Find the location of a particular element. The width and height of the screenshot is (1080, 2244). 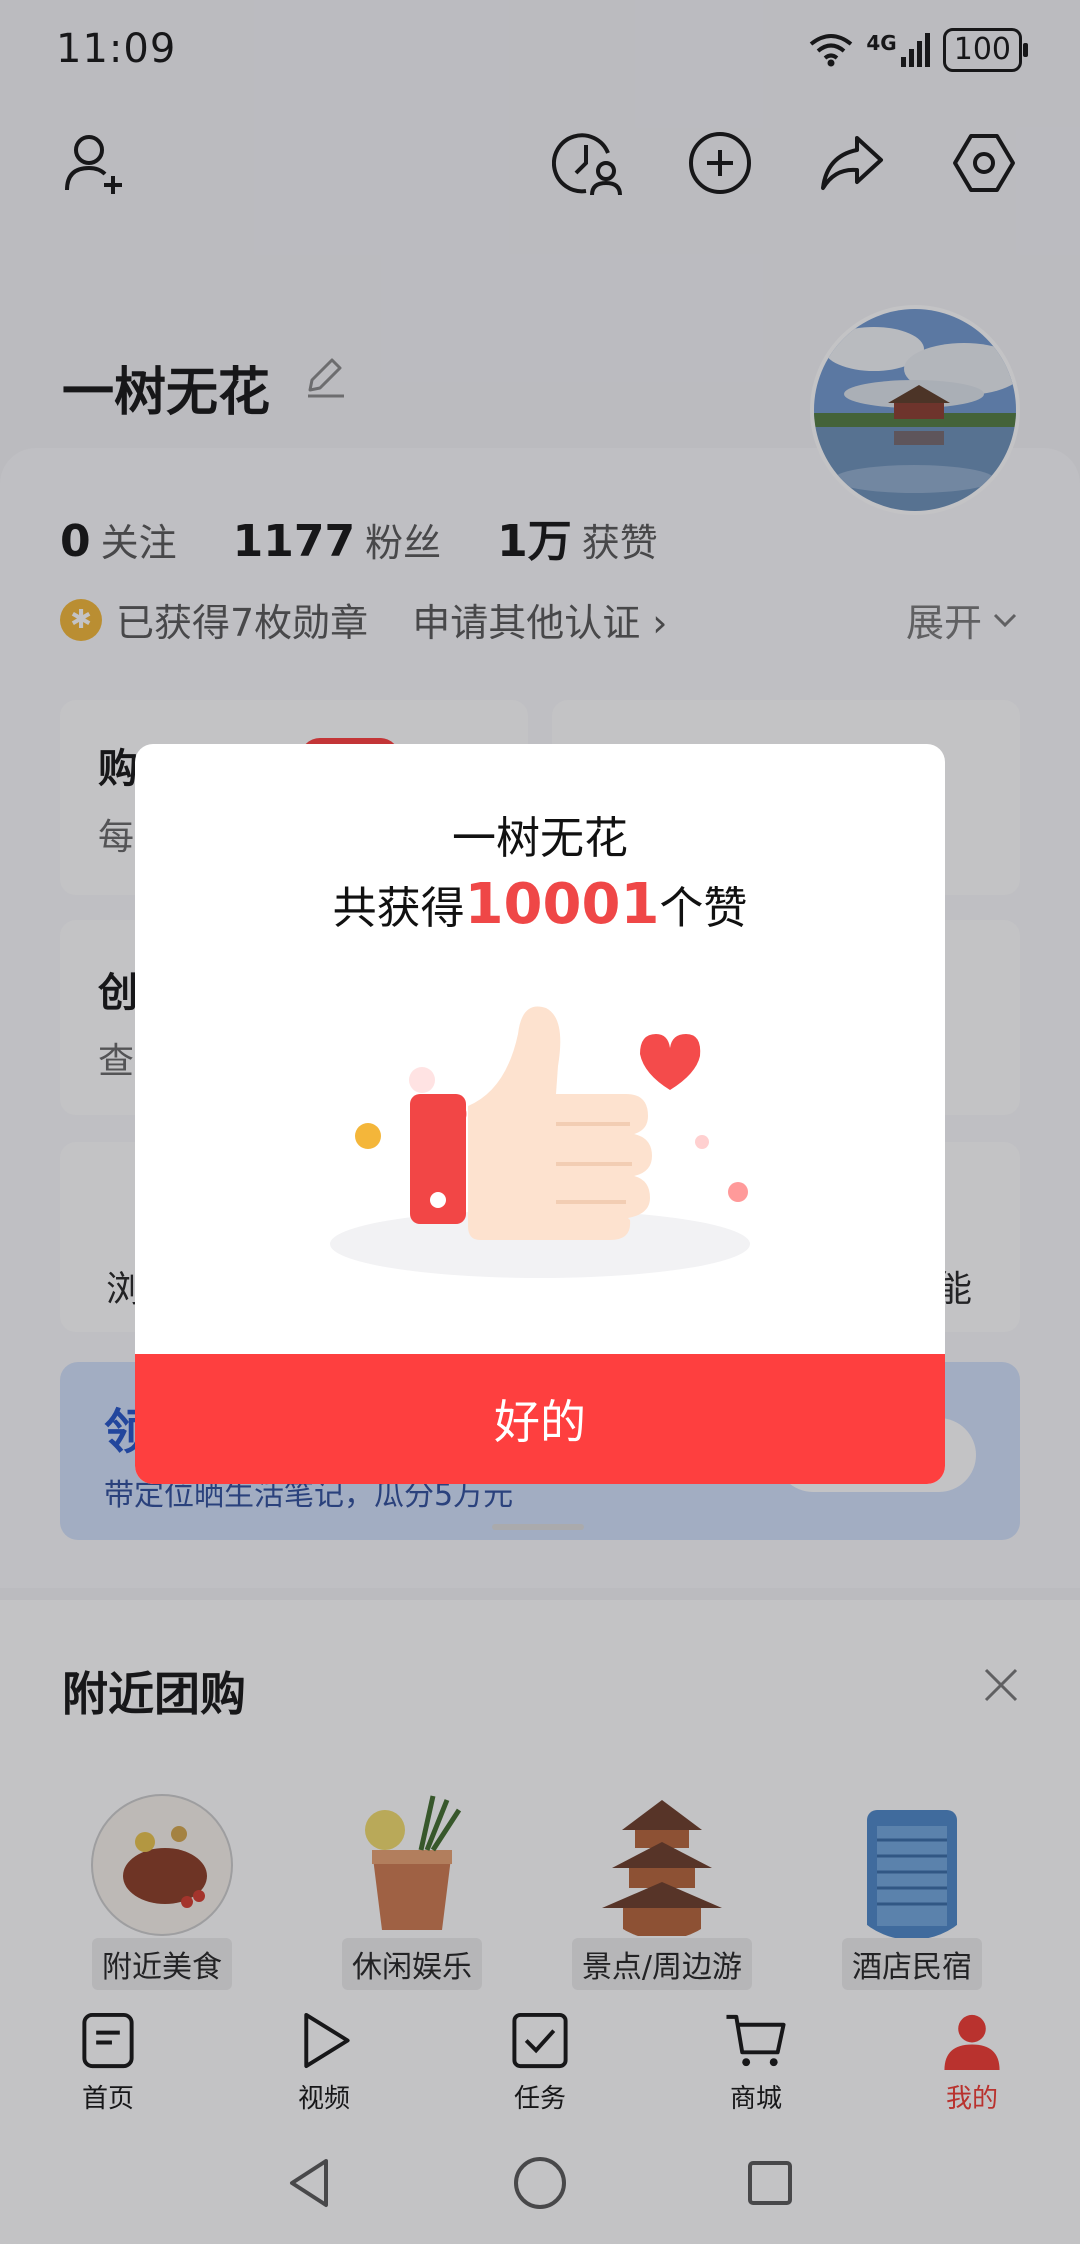

like-count: 10001 is located at coordinates (562, 904).